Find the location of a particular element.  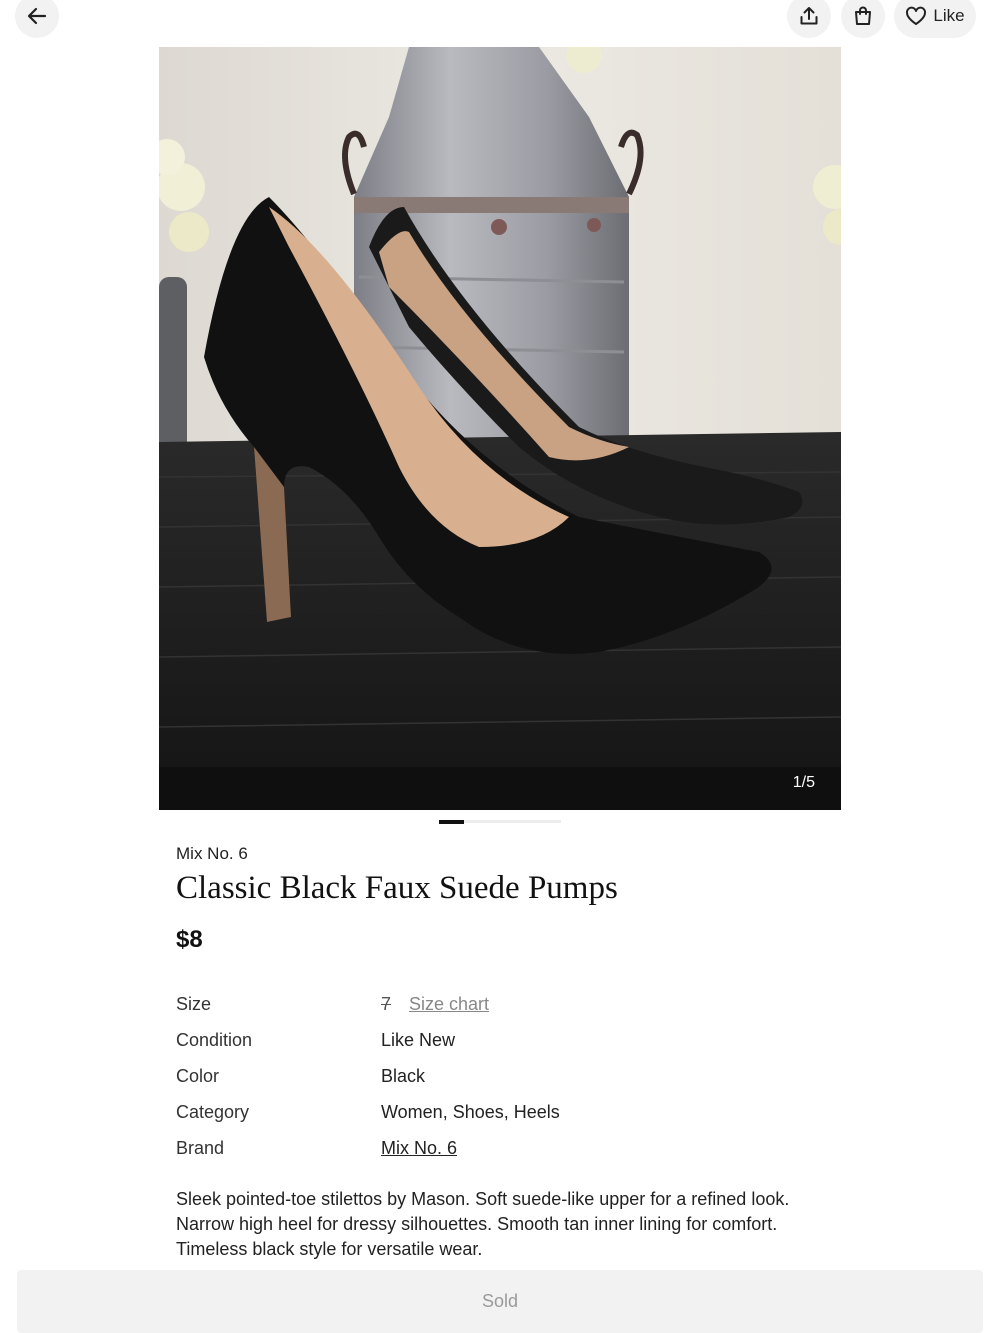

back-button is located at coordinates (37, 19).